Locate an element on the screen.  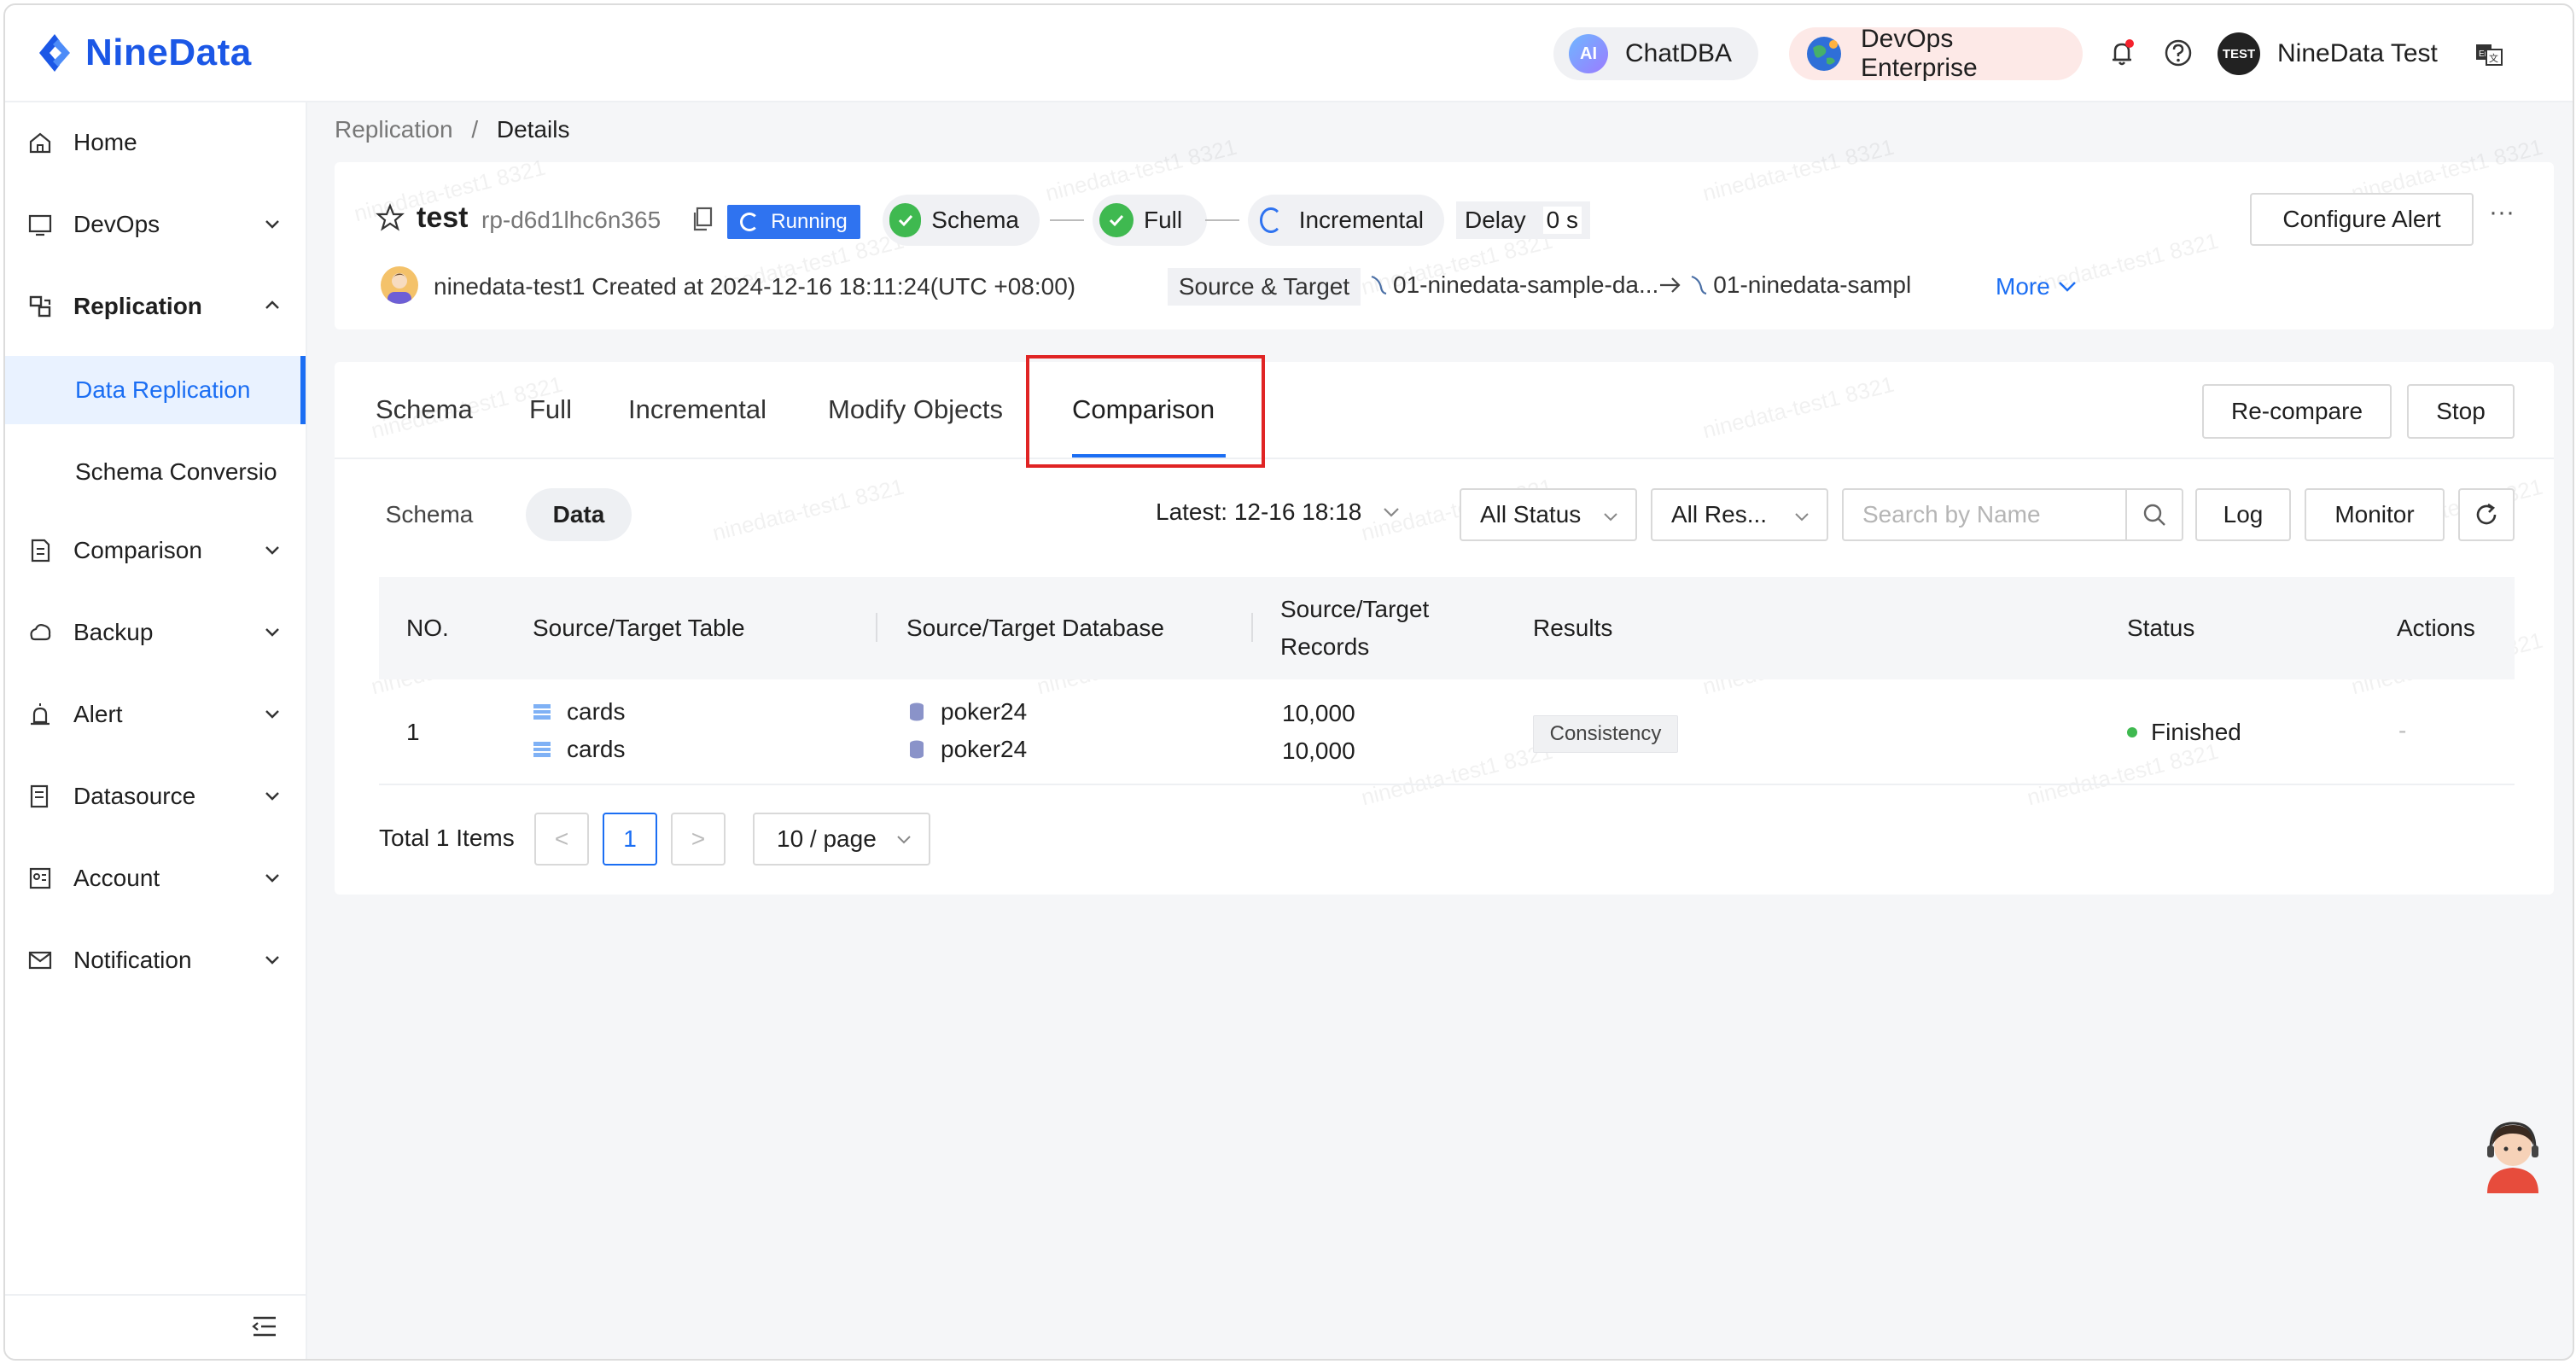
search-placeholder: Search by Name is located at coordinates (1951, 514).